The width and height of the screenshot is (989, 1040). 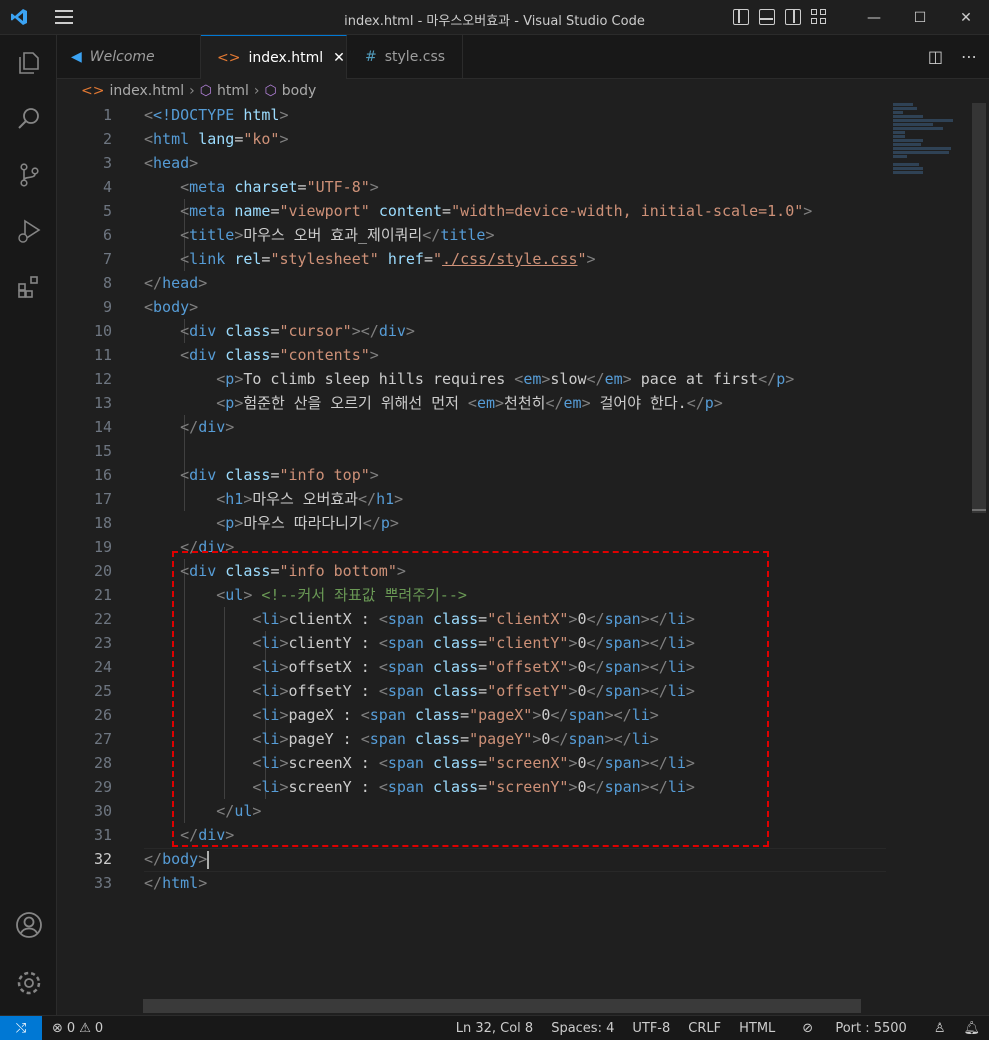 I want to click on close-tab-icon: ✕, so click(x=339, y=58).